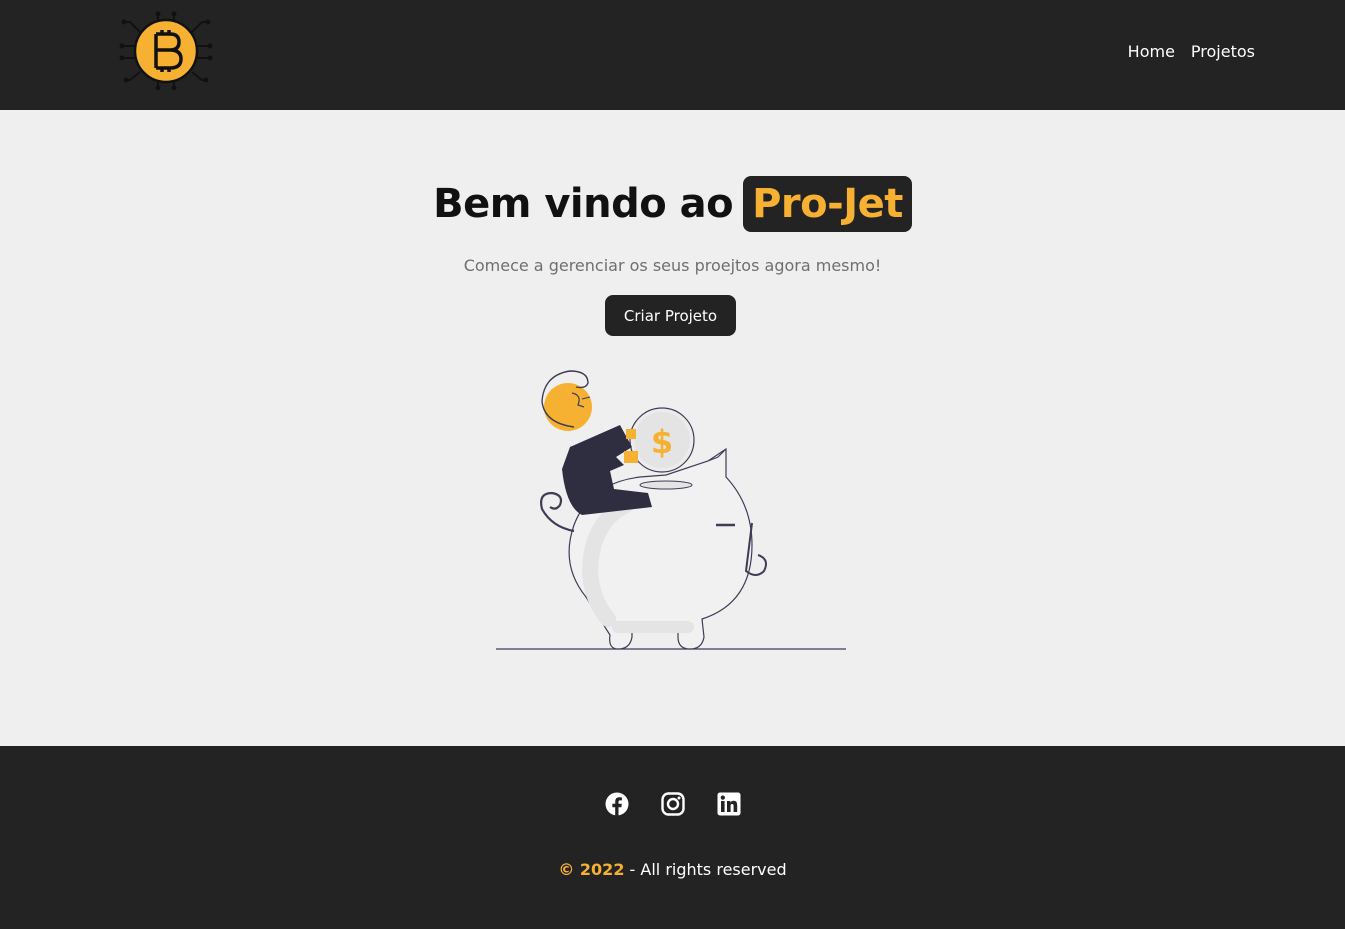  Describe the element at coordinates (166, 50) in the screenshot. I see `bitcoin-logo-icon` at that location.